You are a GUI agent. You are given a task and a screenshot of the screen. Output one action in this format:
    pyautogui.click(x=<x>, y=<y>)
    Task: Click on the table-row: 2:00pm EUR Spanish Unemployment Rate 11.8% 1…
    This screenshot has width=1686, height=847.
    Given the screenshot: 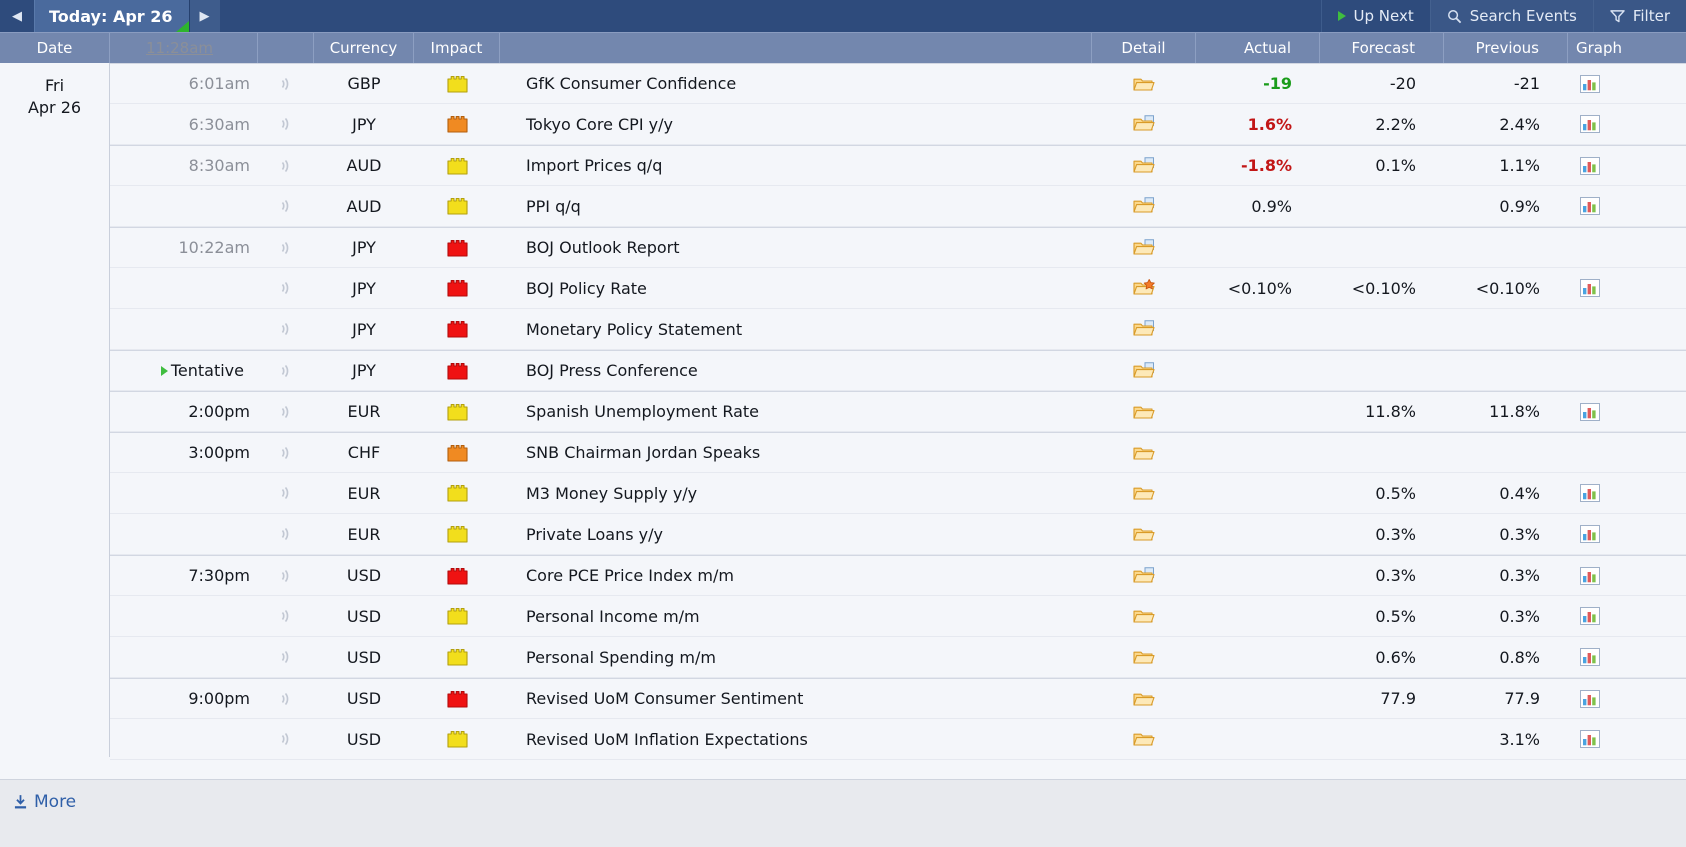 What is the action you would take?
    pyautogui.click(x=898, y=411)
    